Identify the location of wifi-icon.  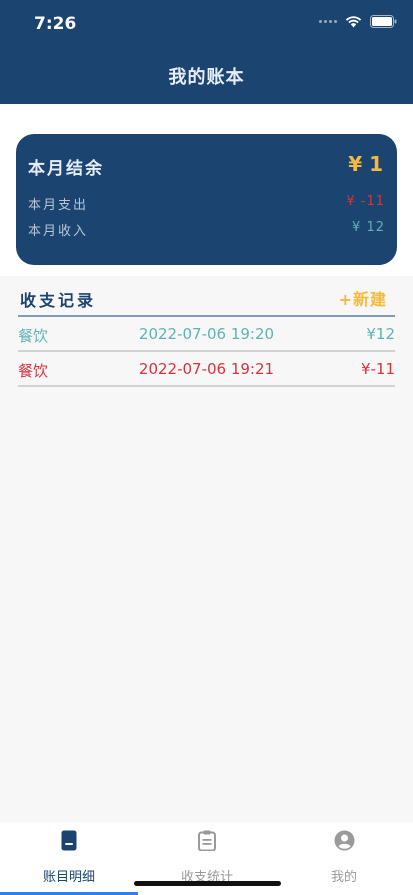
(353, 22).